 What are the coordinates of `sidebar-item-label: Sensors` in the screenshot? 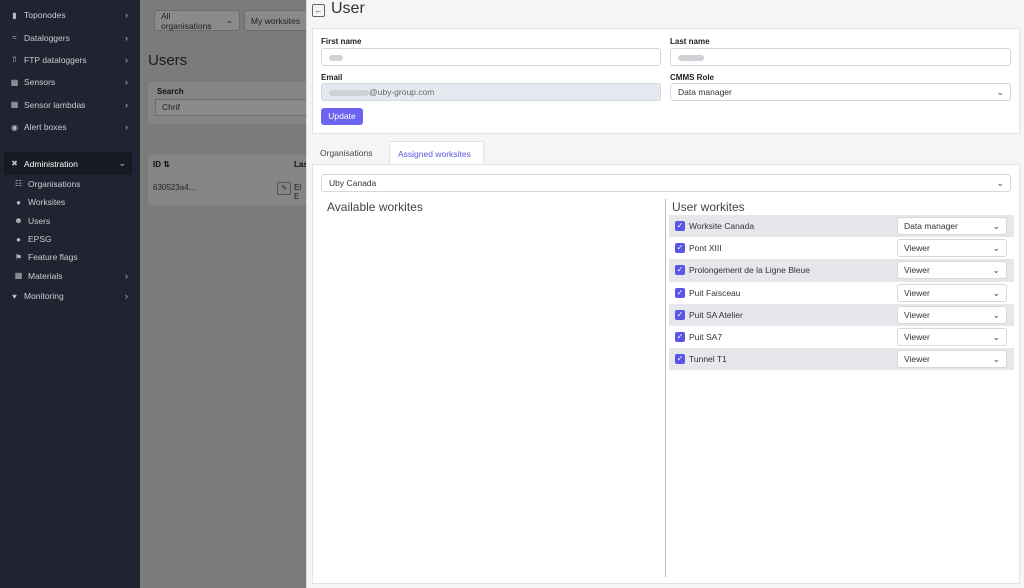 It's located at (40, 82).